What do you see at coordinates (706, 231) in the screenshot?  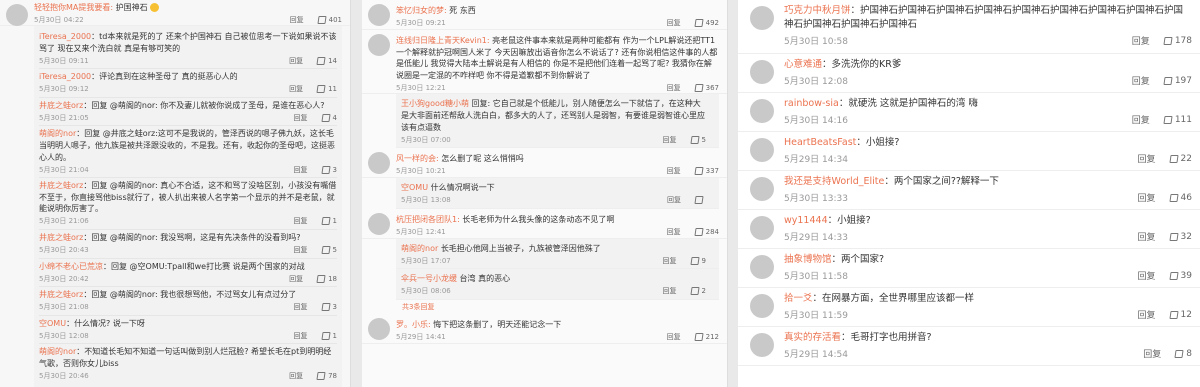 I see `like-button: 284` at bounding box center [706, 231].